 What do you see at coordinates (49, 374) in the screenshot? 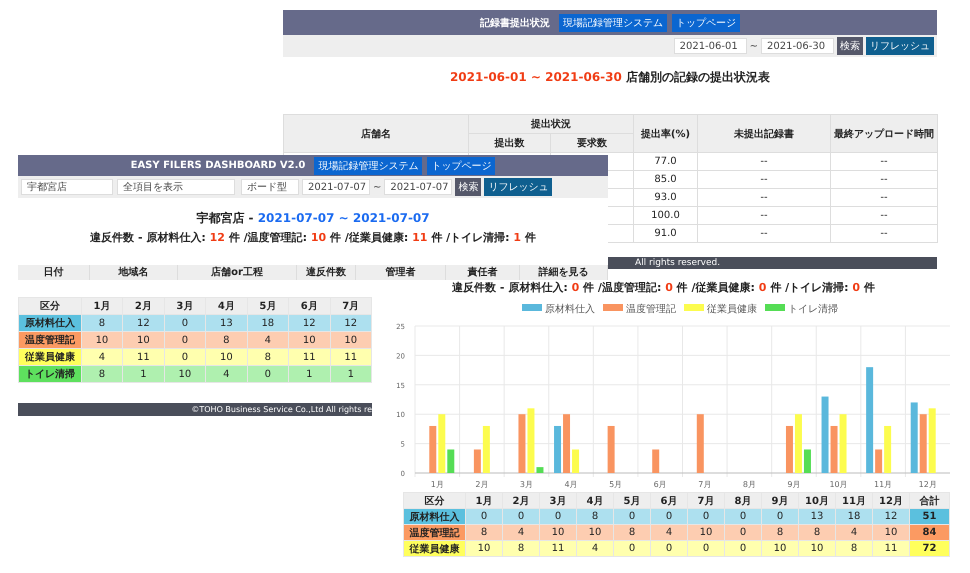
I see `row-label: トイレ清掃` at bounding box center [49, 374].